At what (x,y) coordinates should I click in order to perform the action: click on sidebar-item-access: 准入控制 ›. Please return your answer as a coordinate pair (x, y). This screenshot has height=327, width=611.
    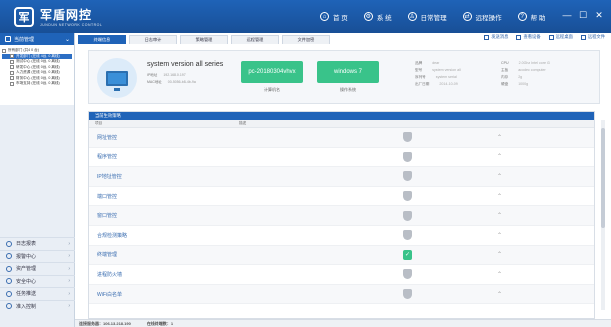
    Looking at the image, I should click on (37, 306).